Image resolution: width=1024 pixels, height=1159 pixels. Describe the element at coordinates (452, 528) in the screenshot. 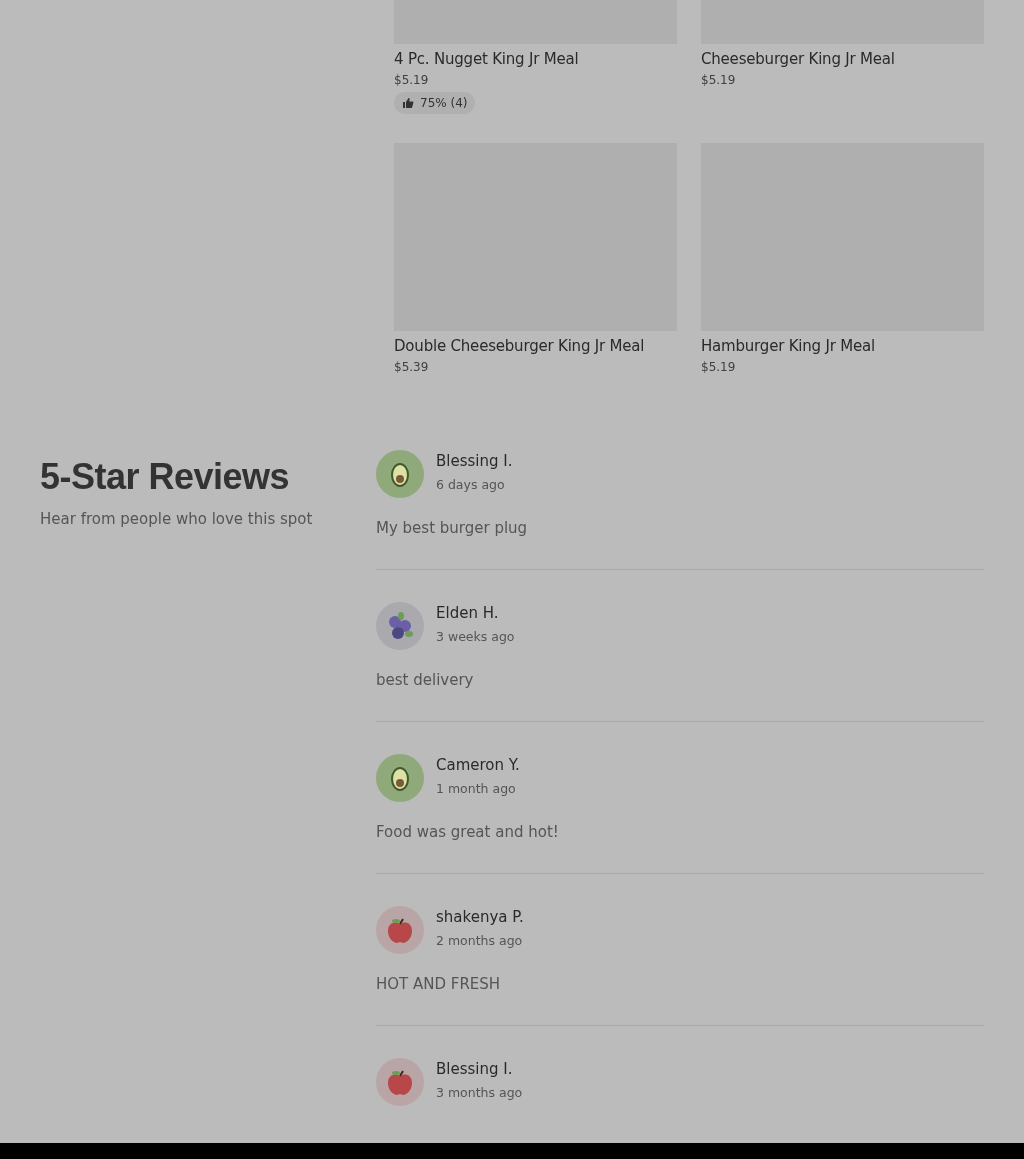

I see `review-text: My best burger plug` at that location.